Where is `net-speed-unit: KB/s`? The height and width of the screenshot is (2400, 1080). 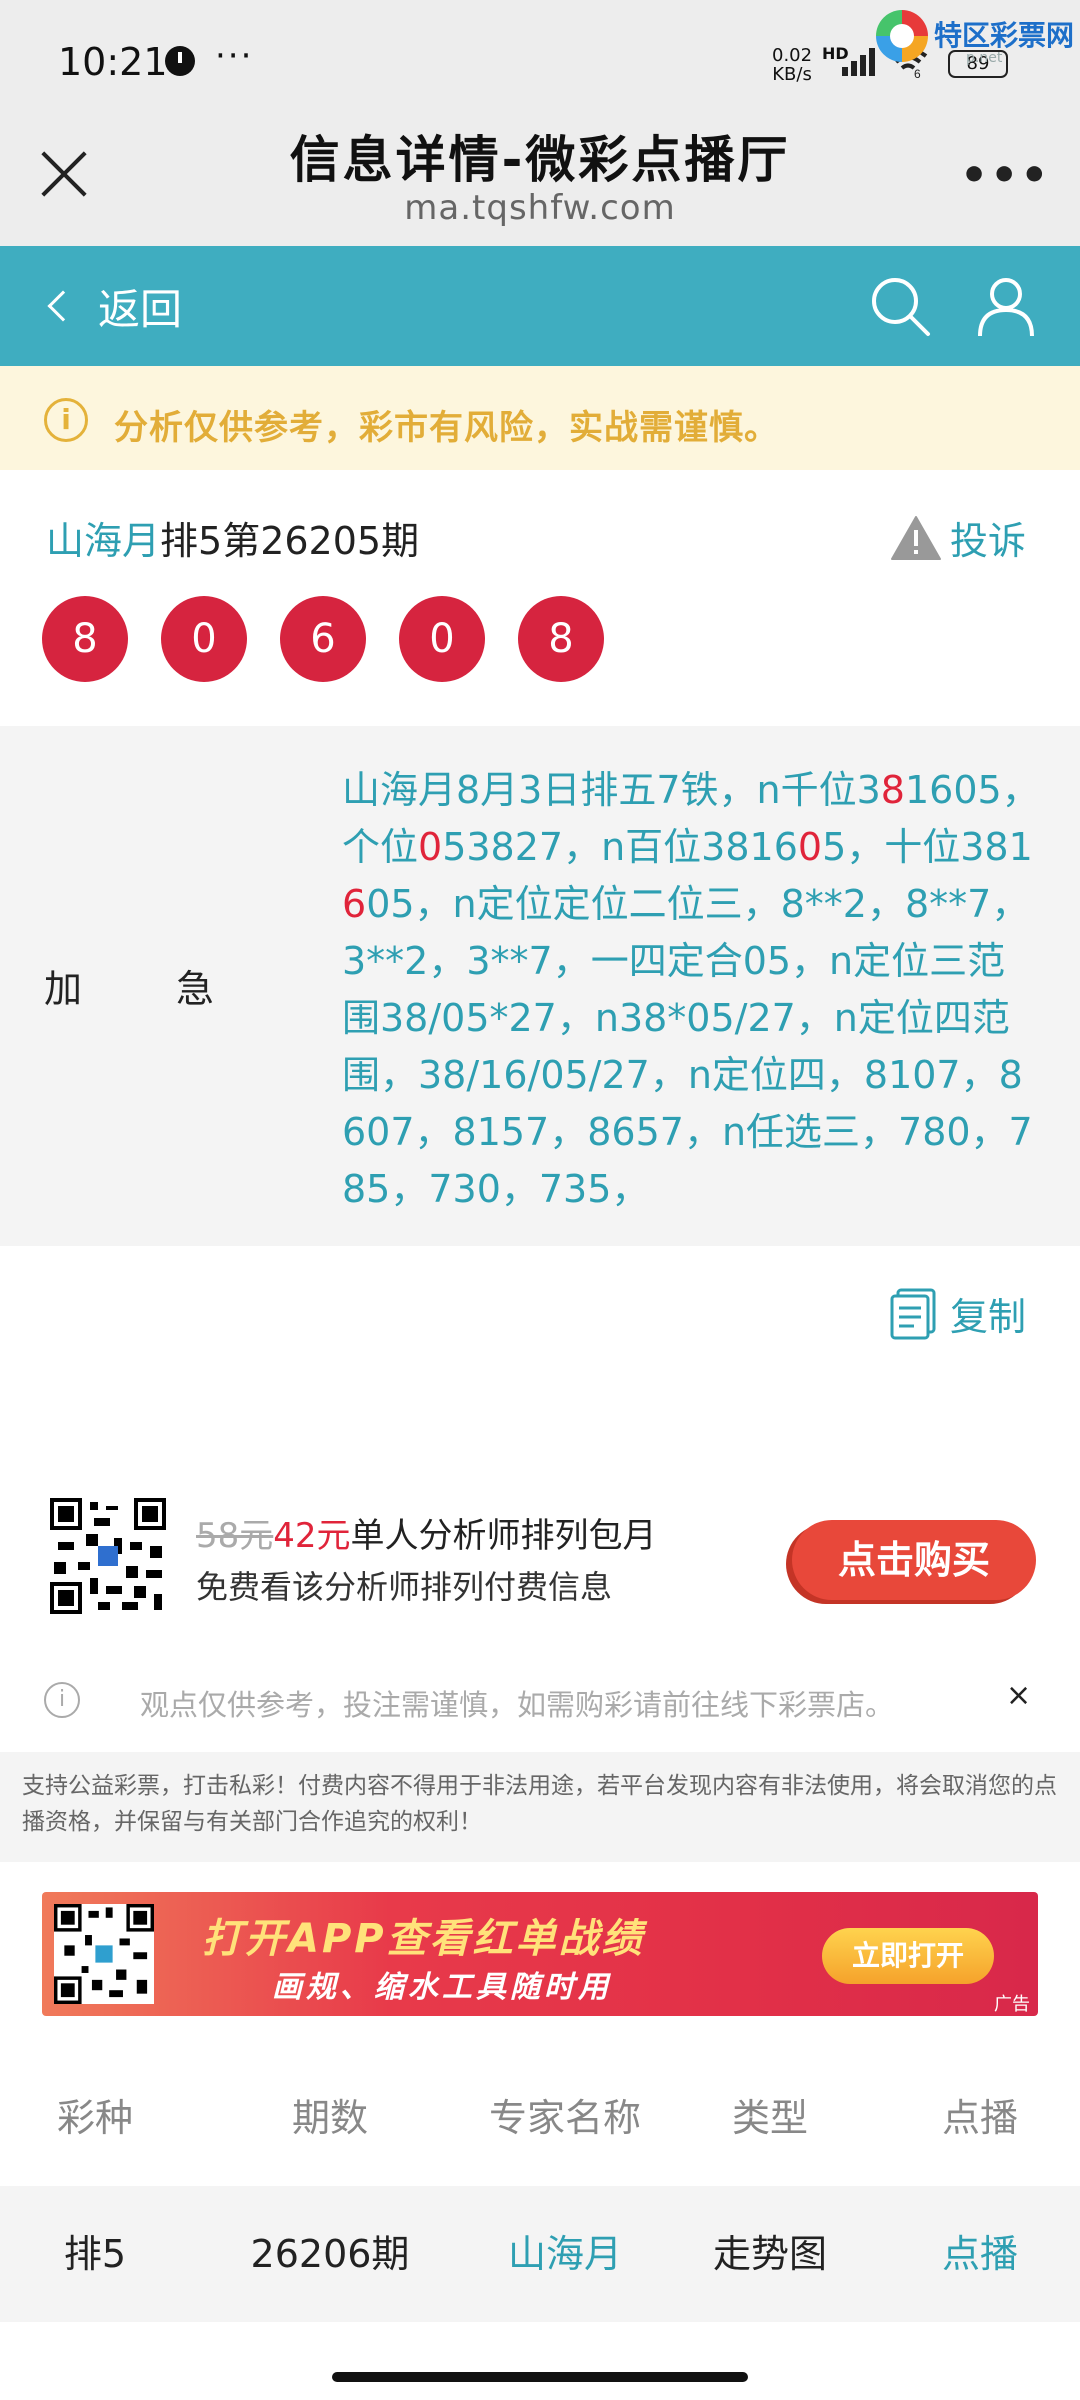
net-speed-unit: KB/s is located at coordinates (792, 74).